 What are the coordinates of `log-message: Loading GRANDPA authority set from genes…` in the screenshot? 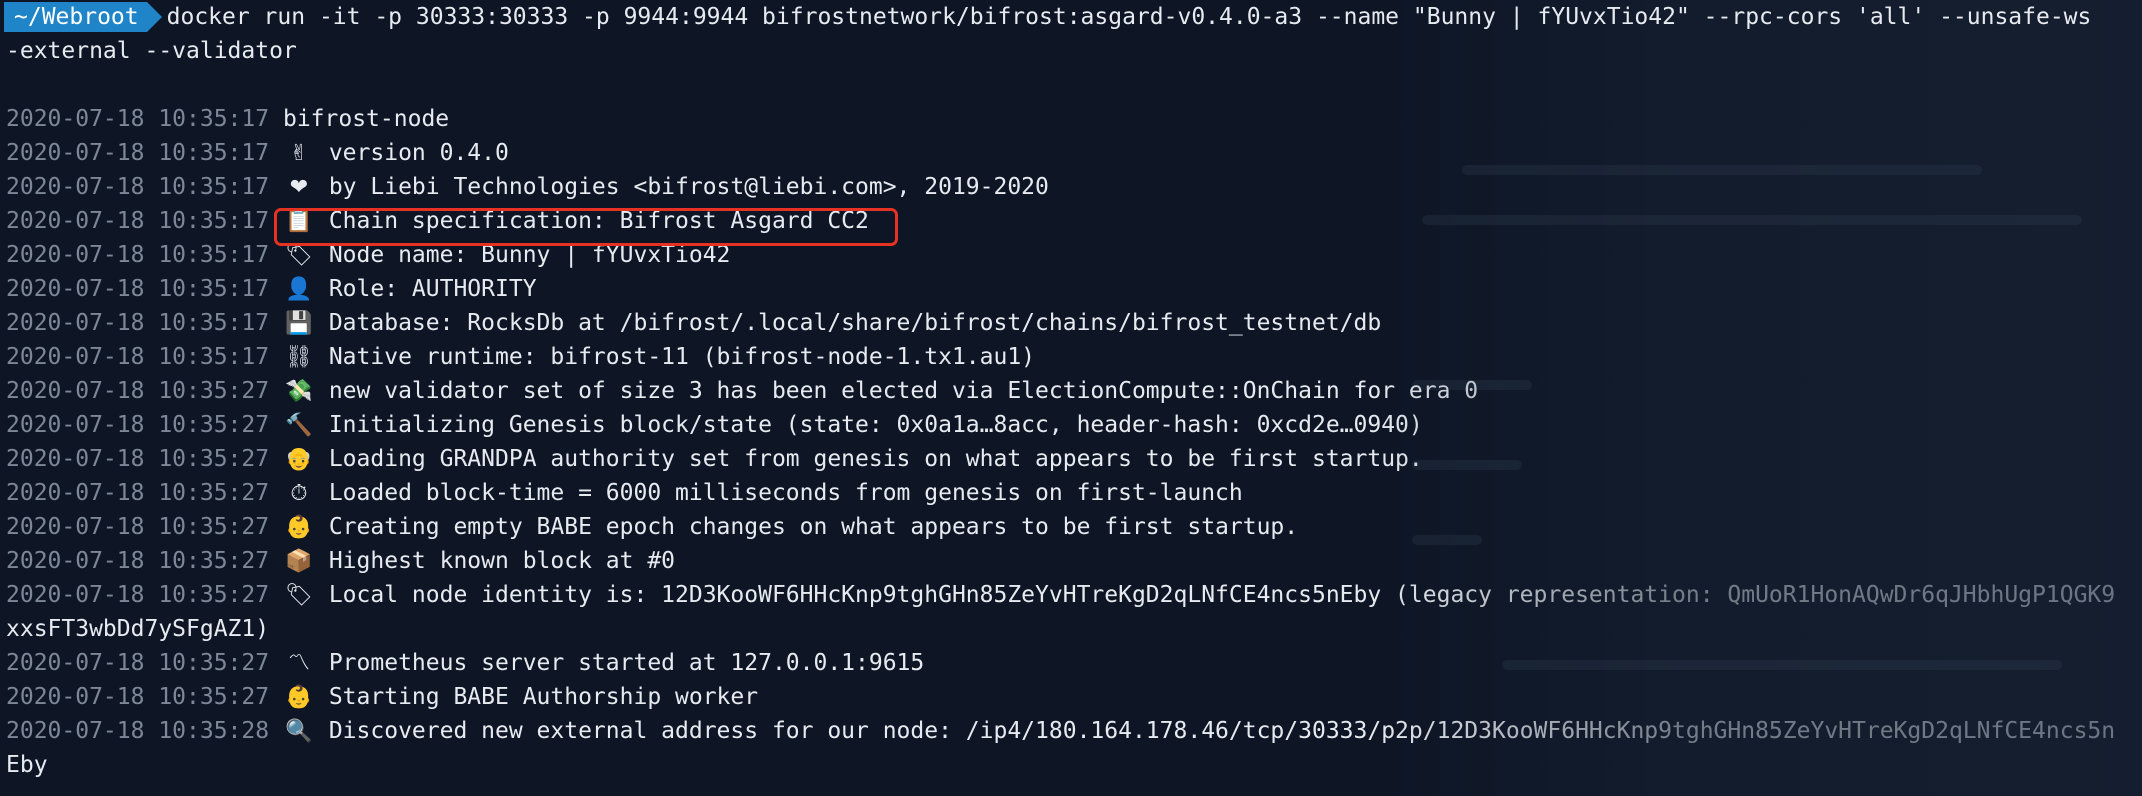 It's located at (875, 459).